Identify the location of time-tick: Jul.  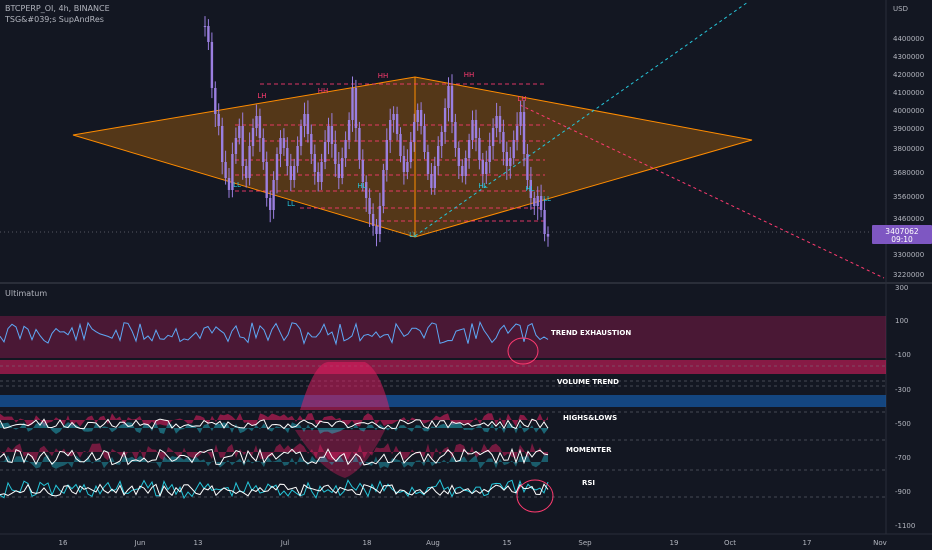
(285, 543).